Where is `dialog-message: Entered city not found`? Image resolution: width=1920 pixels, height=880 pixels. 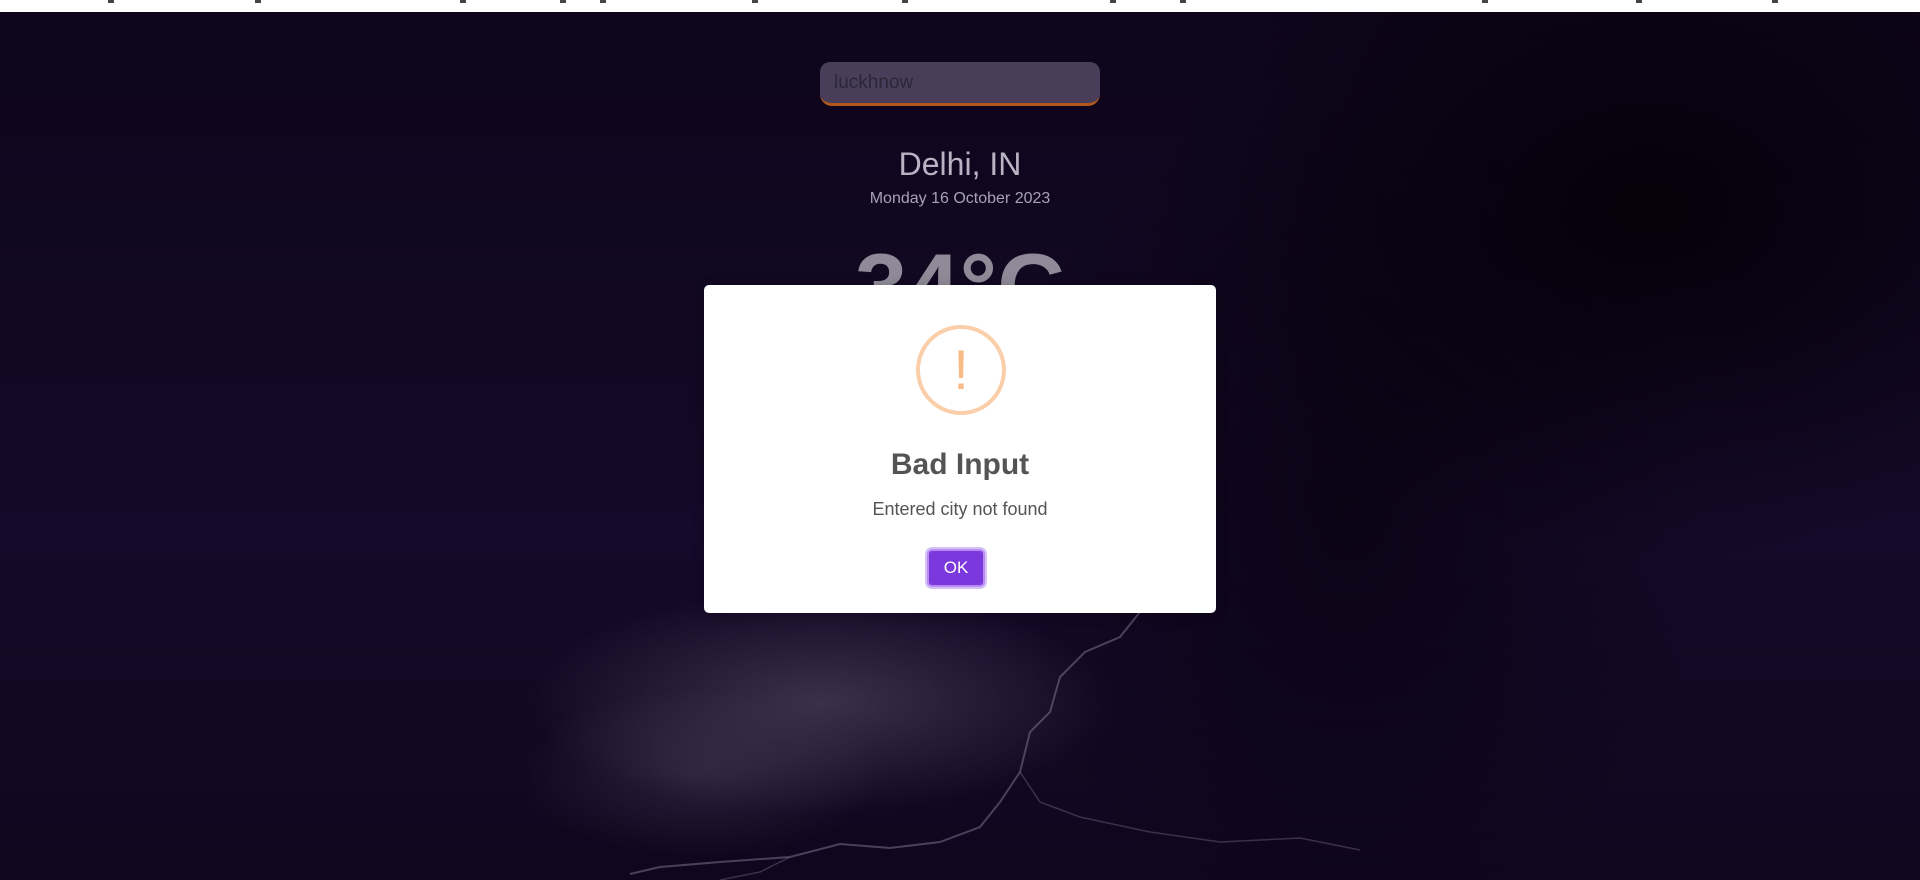
dialog-message: Entered city not found is located at coordinates (960, 509).